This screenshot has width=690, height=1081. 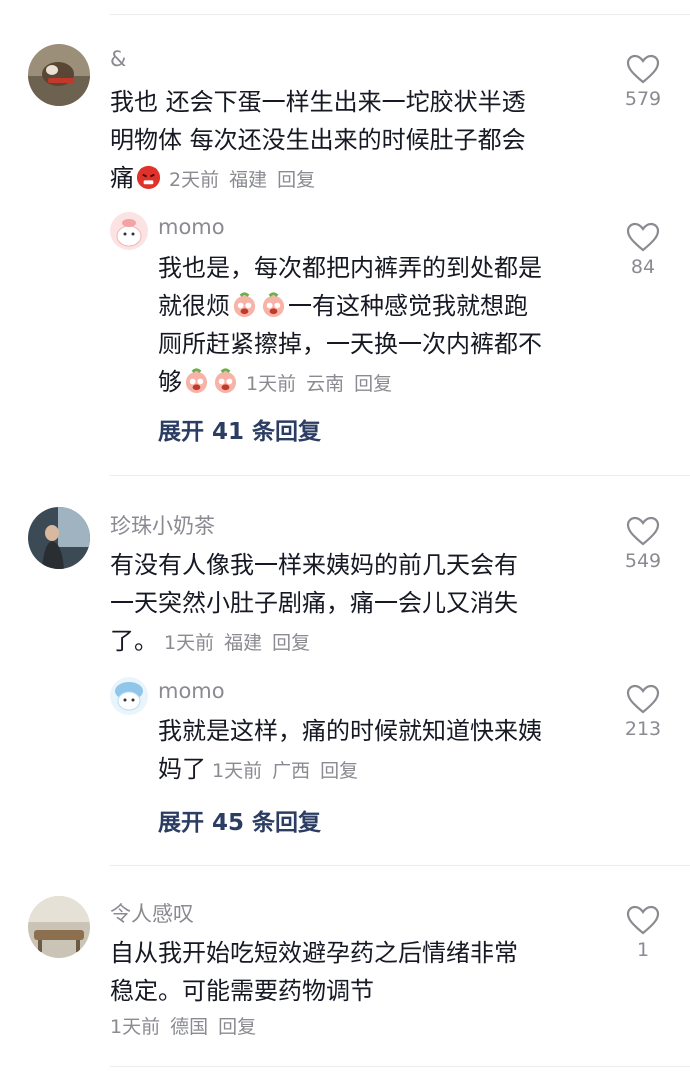 I want to click on comment-time: 2天前, so click(x=194, y=180).